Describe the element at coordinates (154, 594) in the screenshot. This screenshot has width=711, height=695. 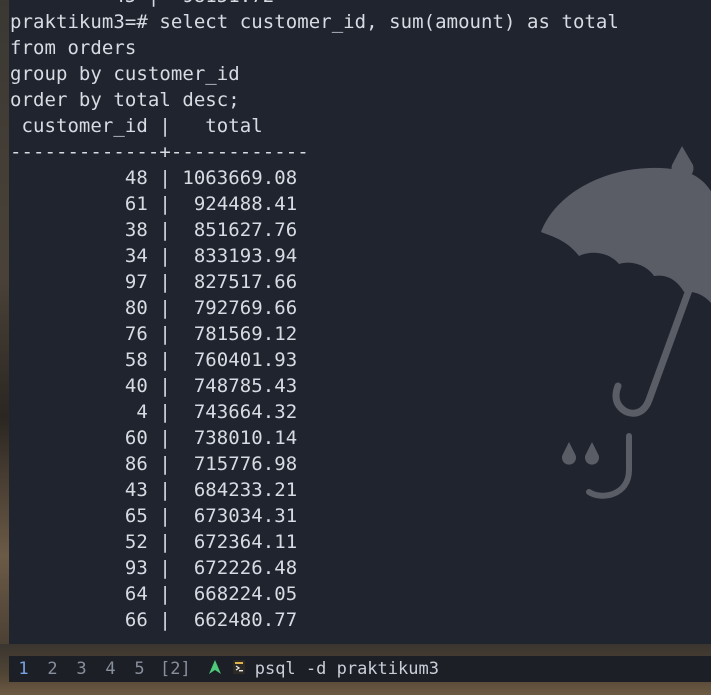
I see `table-row: 64 | 668224.05` at that location.